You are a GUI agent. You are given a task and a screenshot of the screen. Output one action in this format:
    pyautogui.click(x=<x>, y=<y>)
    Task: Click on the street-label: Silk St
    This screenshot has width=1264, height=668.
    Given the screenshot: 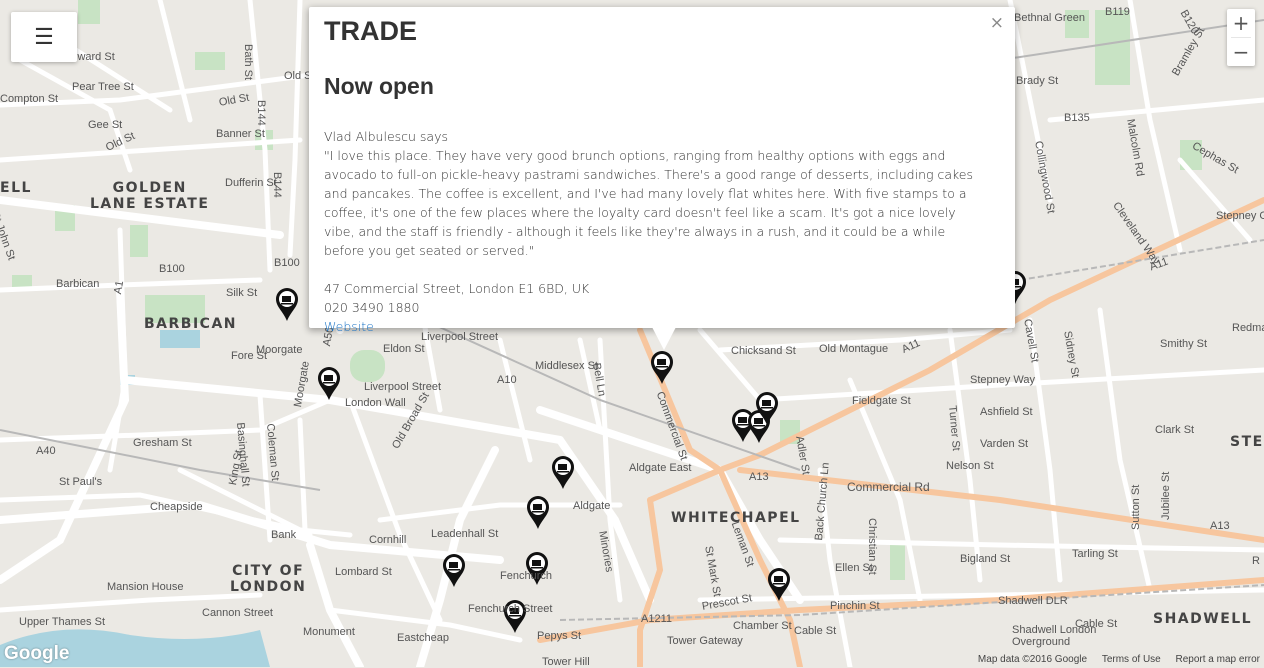 What is the action you would take?
    pyautogui.click(x=242, y=293)
    